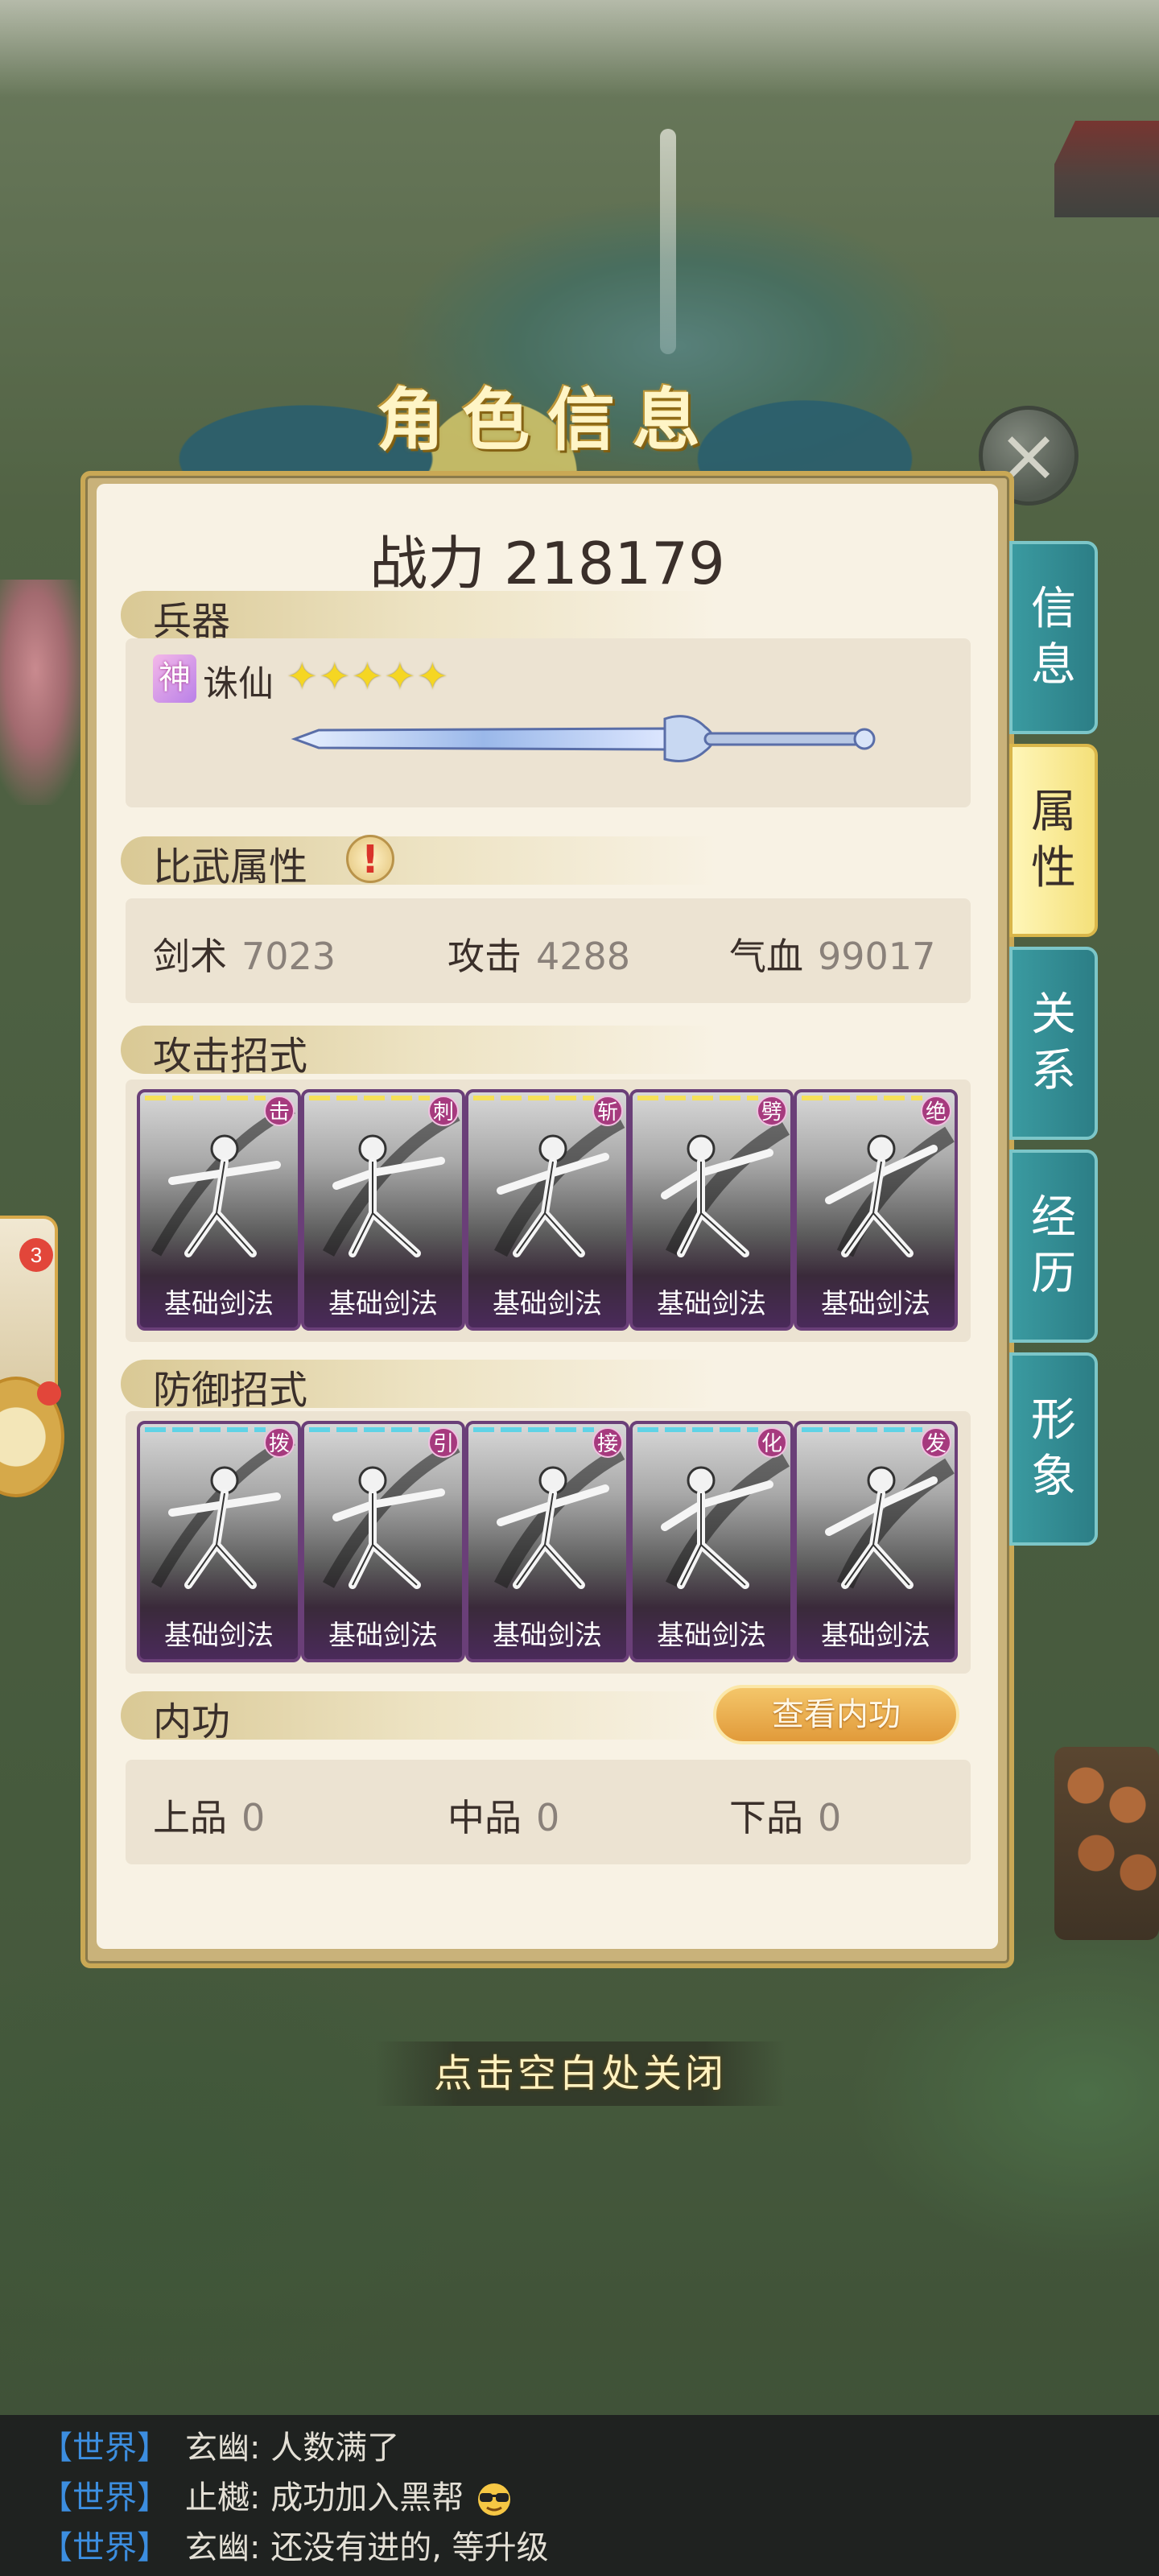  Describe the element at coordinates (324, 2497) in the screenshot. I see `chat-message: 止樾: 成功加入黑帮` at that location.